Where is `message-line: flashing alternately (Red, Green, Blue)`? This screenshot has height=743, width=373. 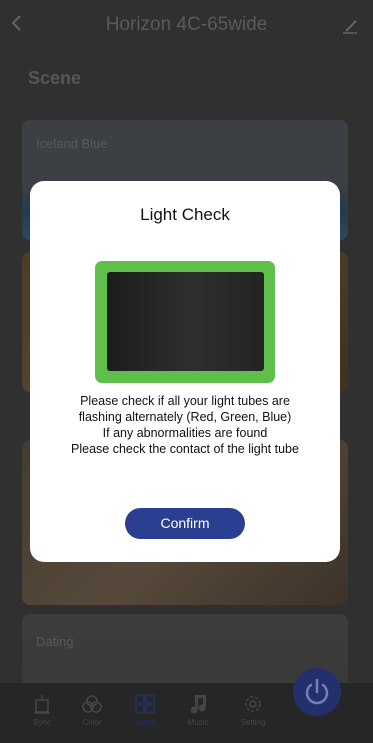 message-line: flashing alternately (Red, Green, Blue) is located at coordinates (185, 417).